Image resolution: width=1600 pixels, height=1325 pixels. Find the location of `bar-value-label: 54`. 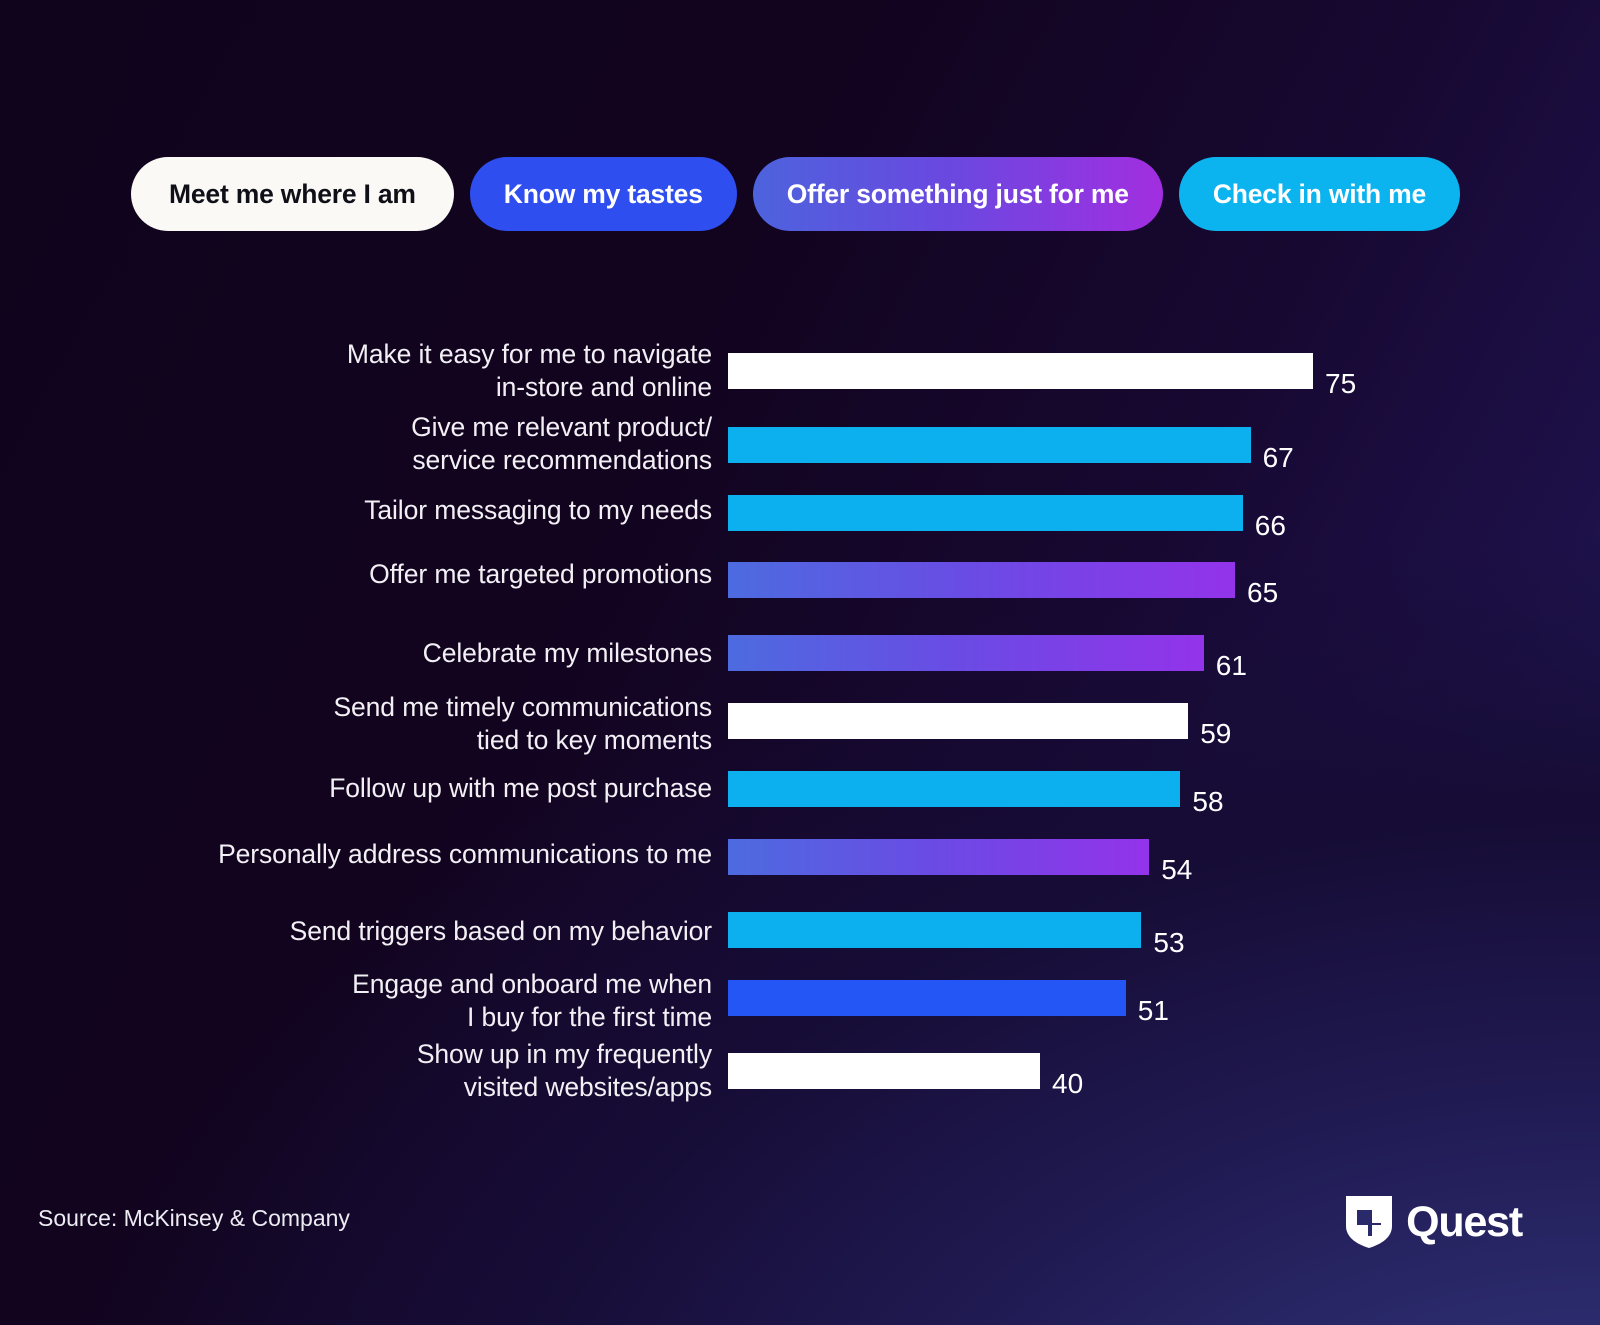

bar-value-label: 54 is located at coordinates (1177, 869).